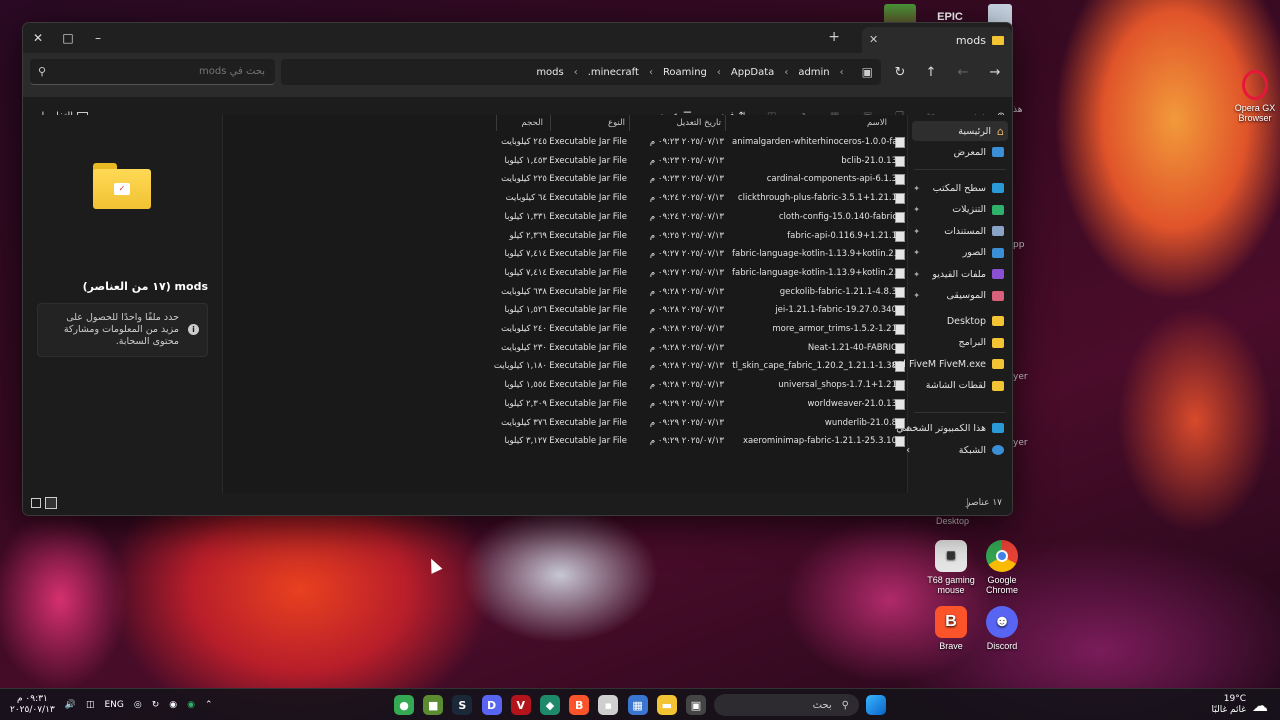 This screenshot has height=720, width=1280. I want to click on computer-icon, so click(998, 428).